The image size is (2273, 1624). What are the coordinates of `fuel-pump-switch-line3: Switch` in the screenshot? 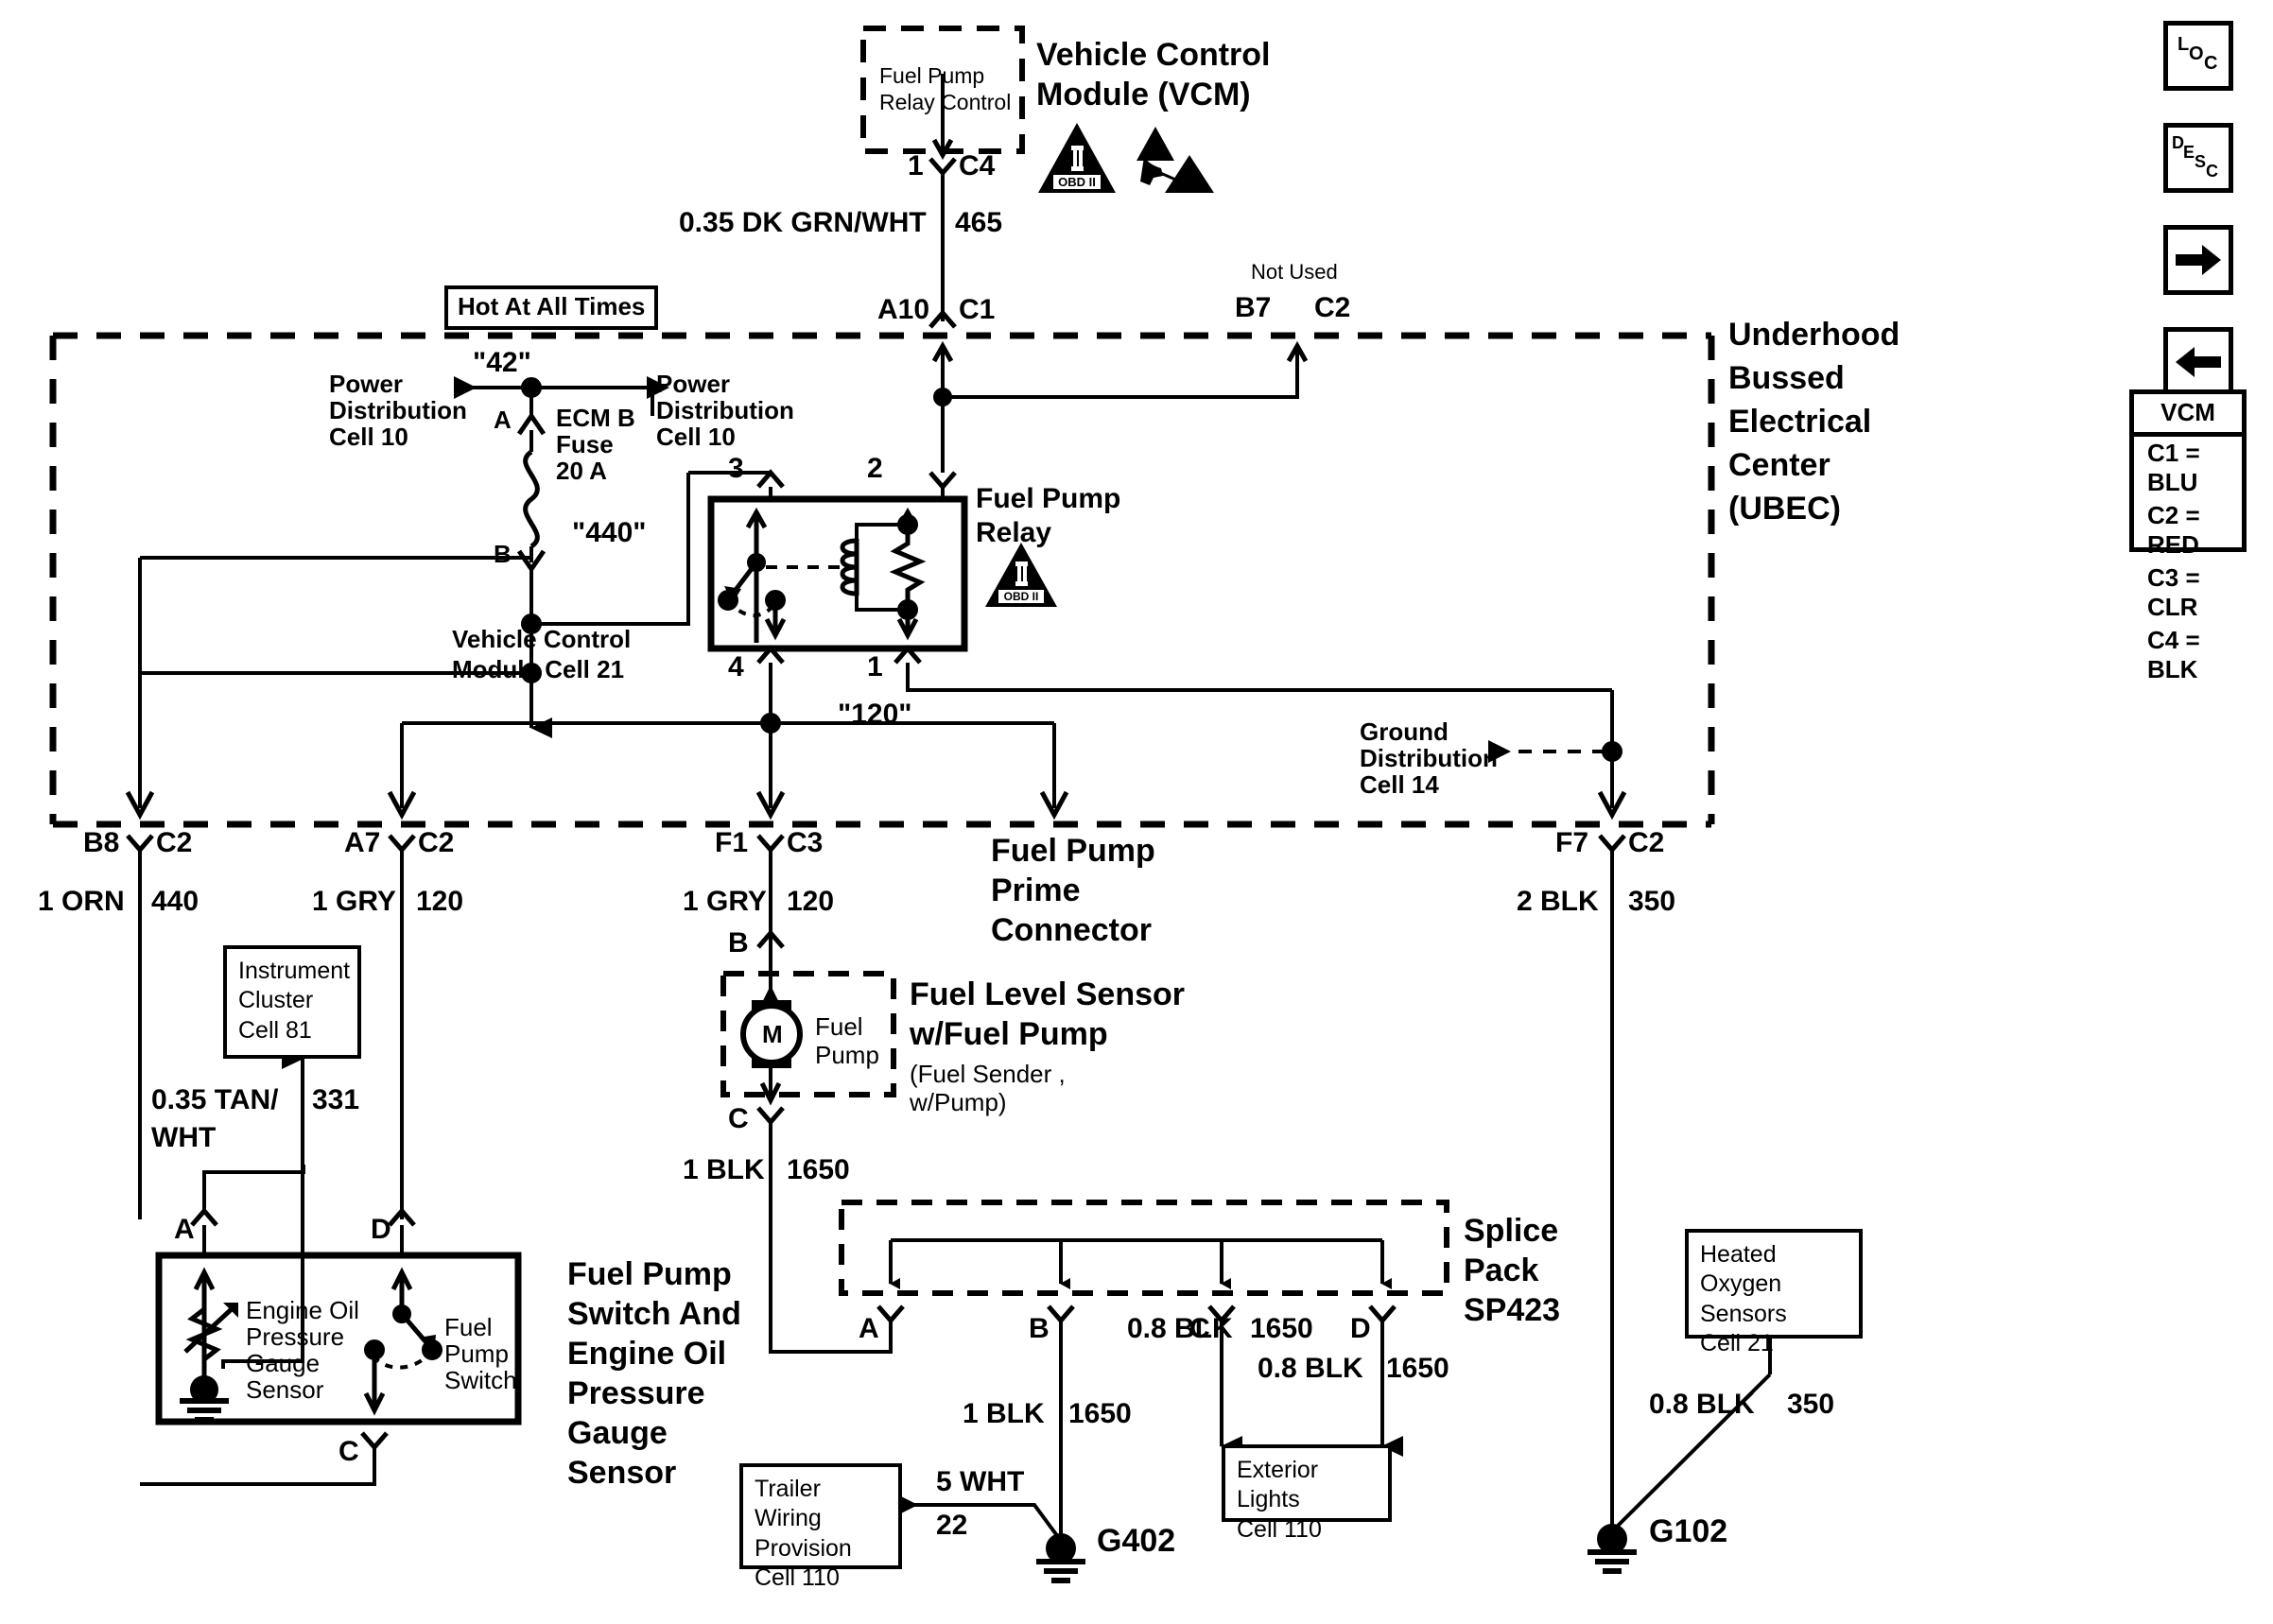 It's located at (481, 1380).